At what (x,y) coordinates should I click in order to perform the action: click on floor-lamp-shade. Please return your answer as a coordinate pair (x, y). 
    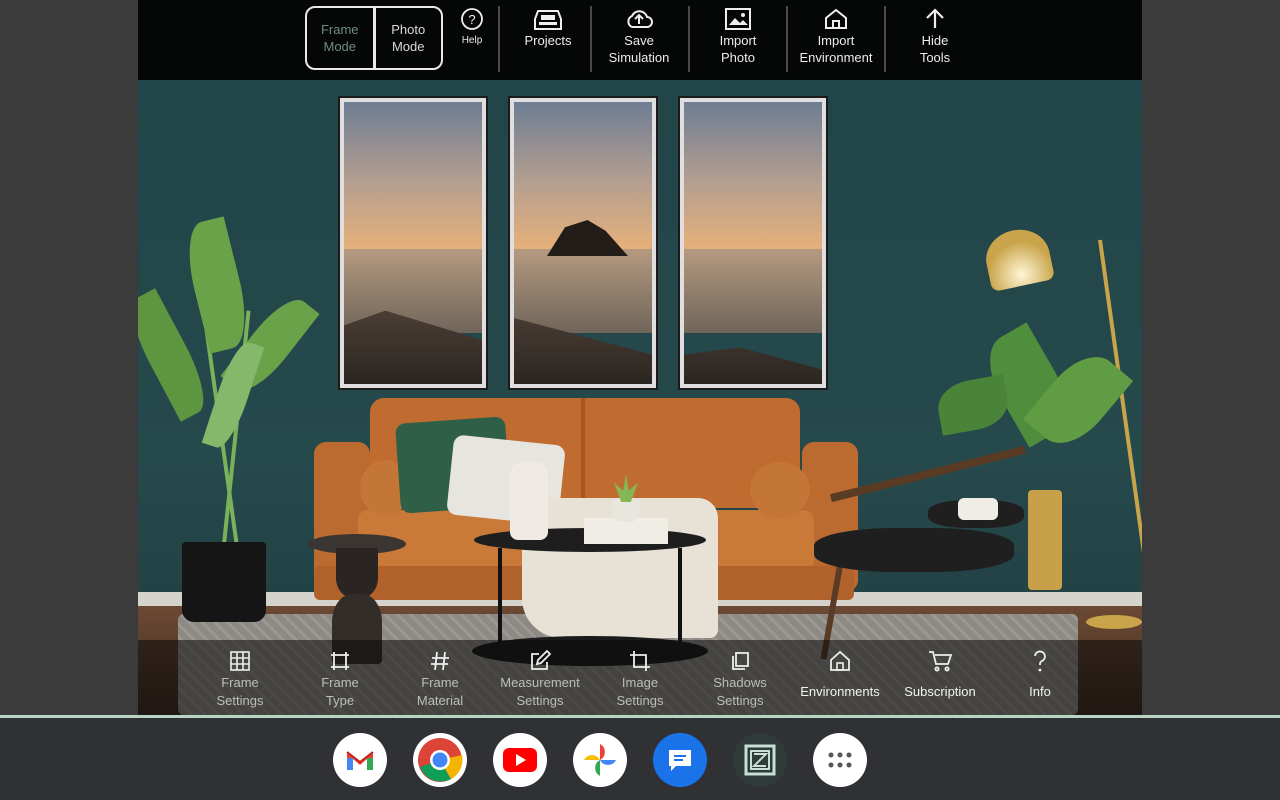
    Looking at the image, I should click on (1018, 258).